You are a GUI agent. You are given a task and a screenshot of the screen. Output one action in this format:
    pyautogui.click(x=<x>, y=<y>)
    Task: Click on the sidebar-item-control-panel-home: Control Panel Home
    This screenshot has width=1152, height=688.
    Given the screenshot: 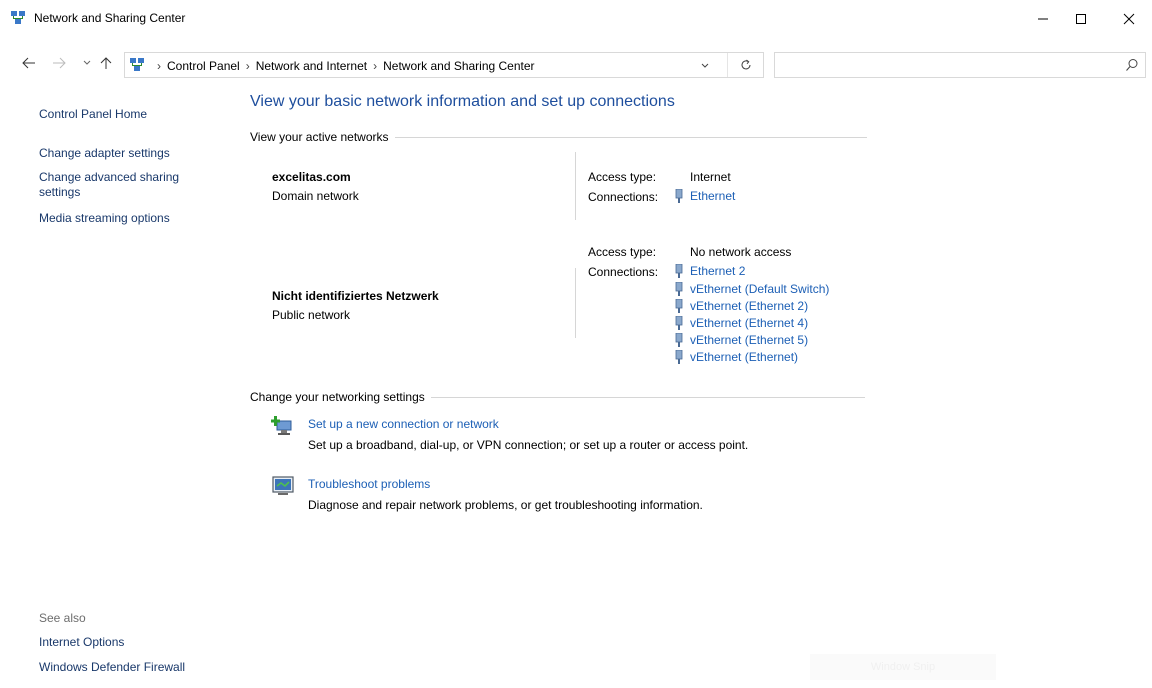 What is the action you would take?
    pyautogui.click(x=93, y=114)
    